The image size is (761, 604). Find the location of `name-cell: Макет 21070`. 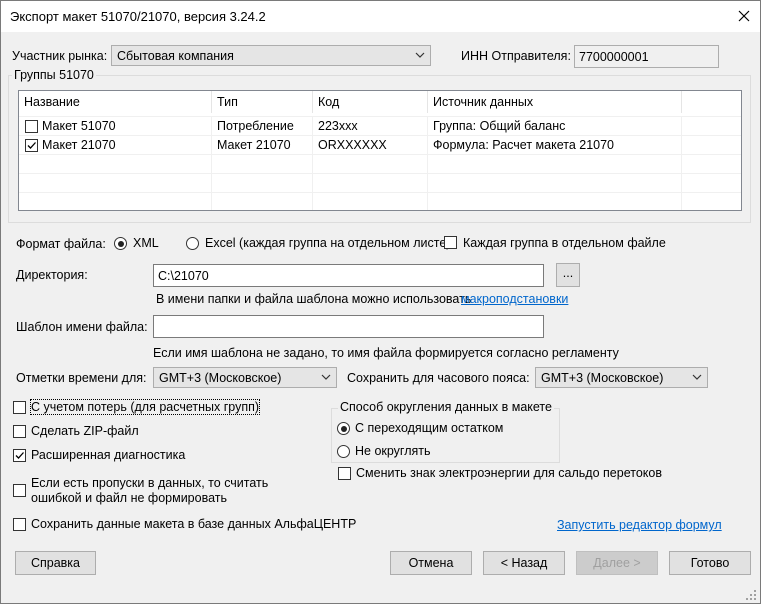

name-cell: Макет 21070 is located at coordinates (115, 145).